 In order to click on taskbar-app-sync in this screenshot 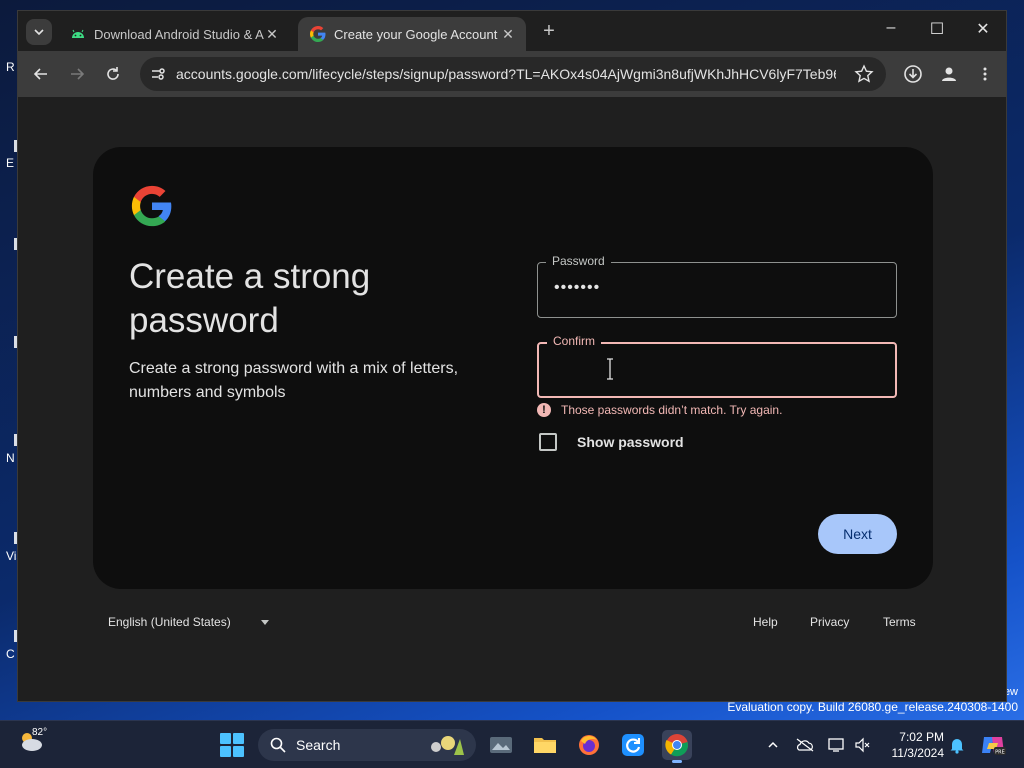, I will do `click(633, 745)`.